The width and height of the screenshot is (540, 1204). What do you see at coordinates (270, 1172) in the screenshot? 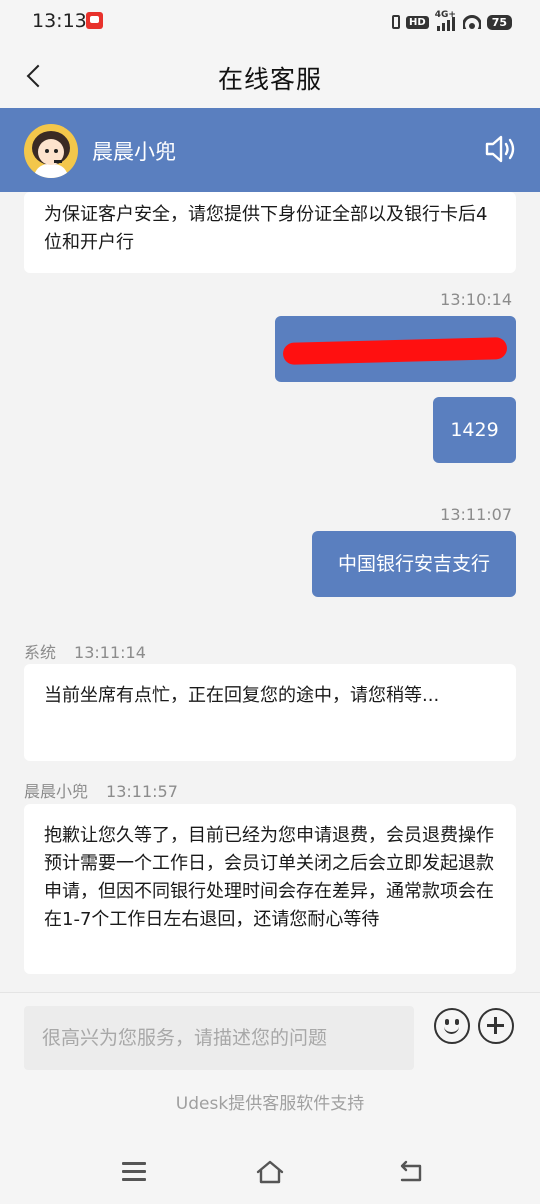
I see `home-icon` at bounding box center [270, 1172].